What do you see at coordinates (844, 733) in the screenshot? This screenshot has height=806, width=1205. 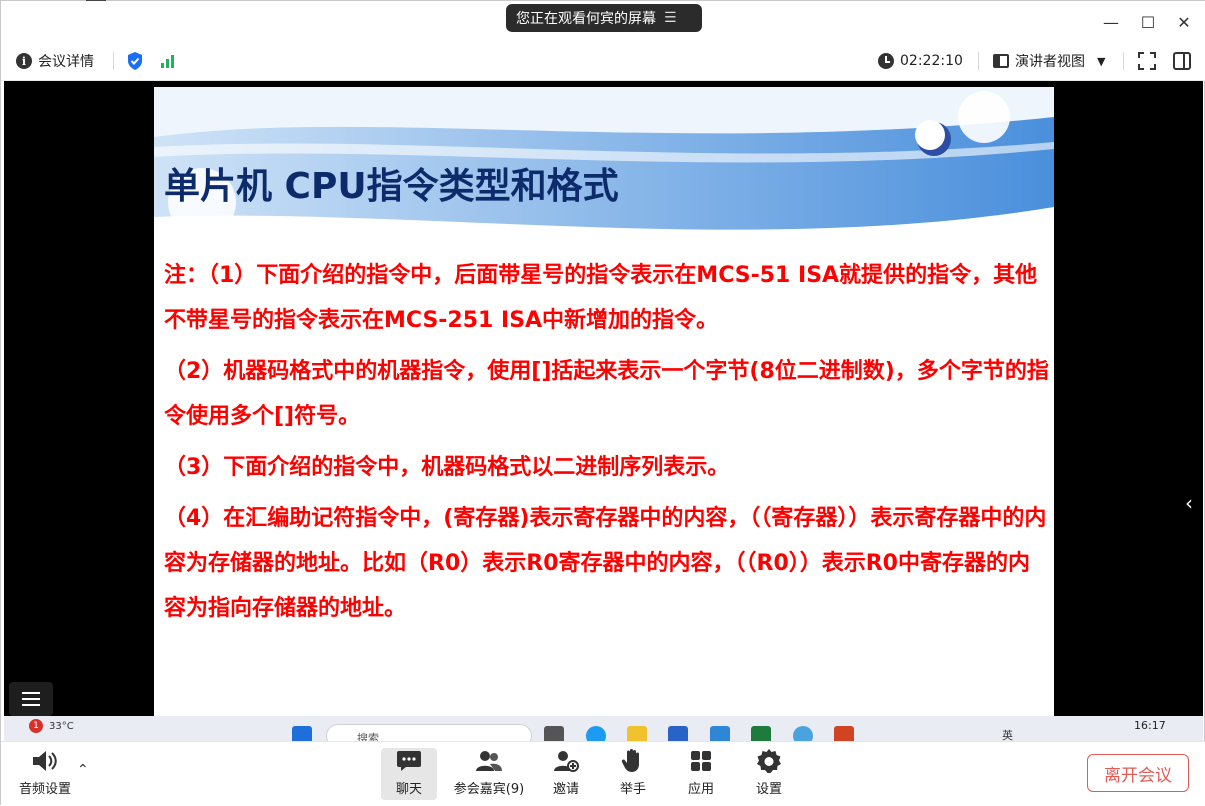 I see `powerpoint-icon` at bounding box center [844, 733].